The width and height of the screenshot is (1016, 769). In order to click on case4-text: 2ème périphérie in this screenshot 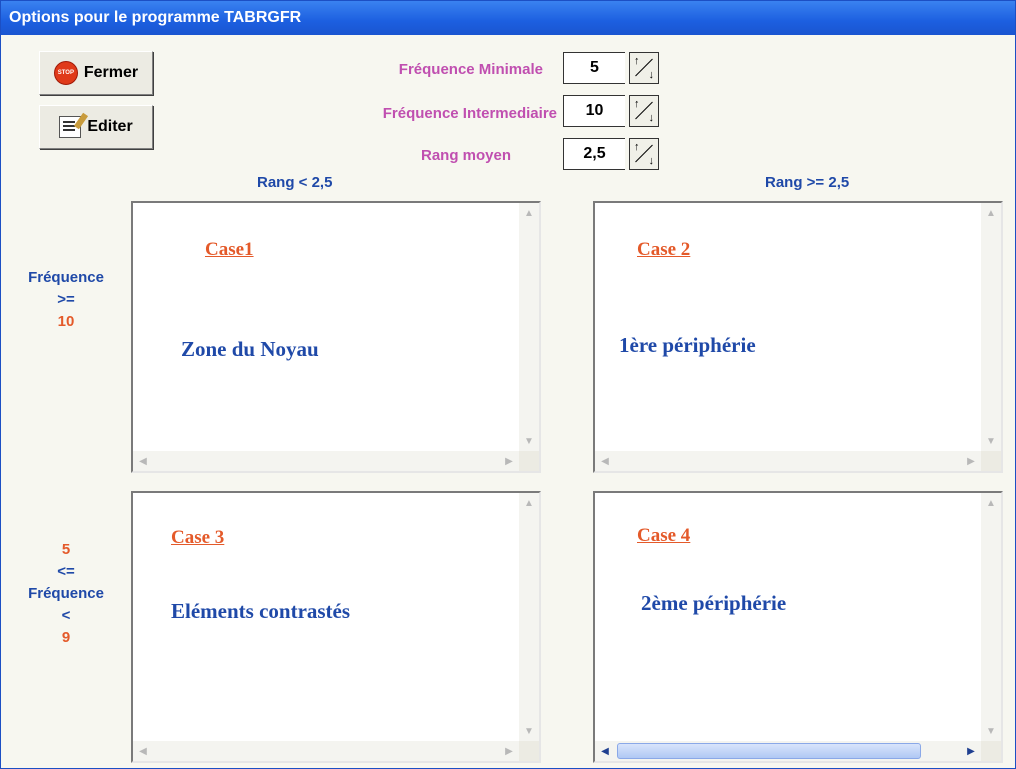, I will do `click(714, 603)`.